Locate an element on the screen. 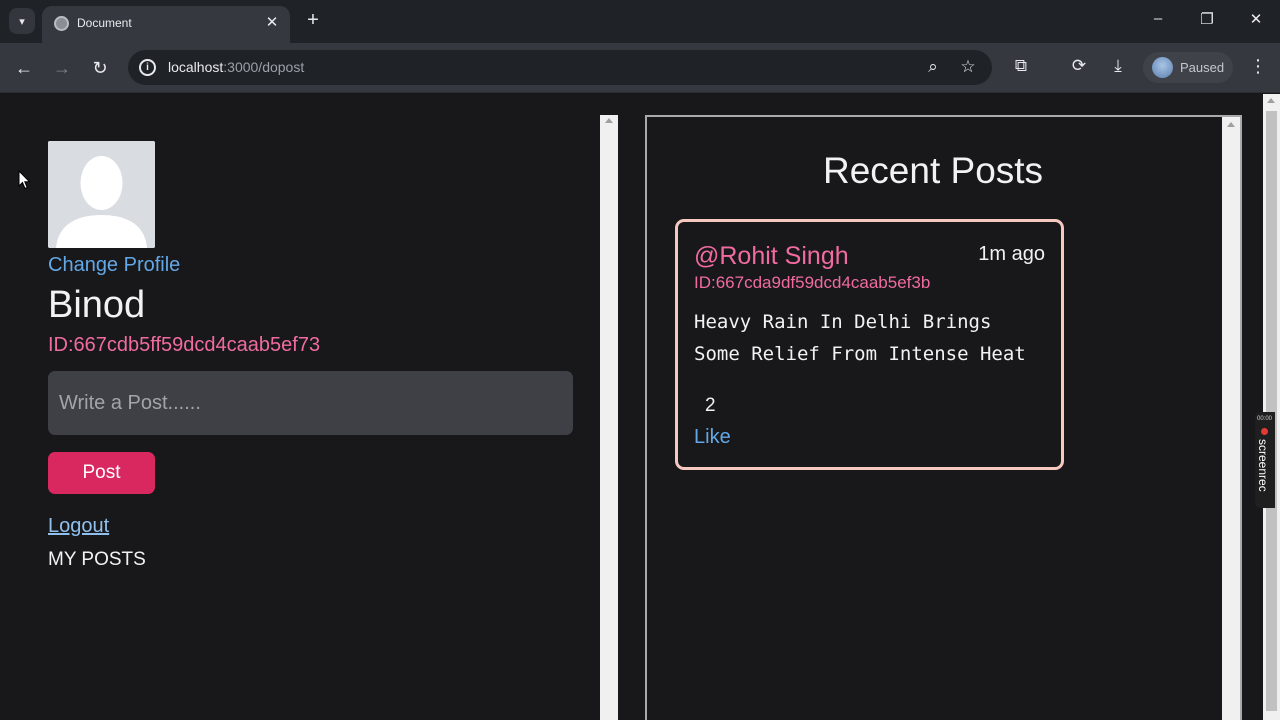 Image resolution: width=1280 pixels, height=720 pixels. profile-picture is located at coordinates (101, 194).